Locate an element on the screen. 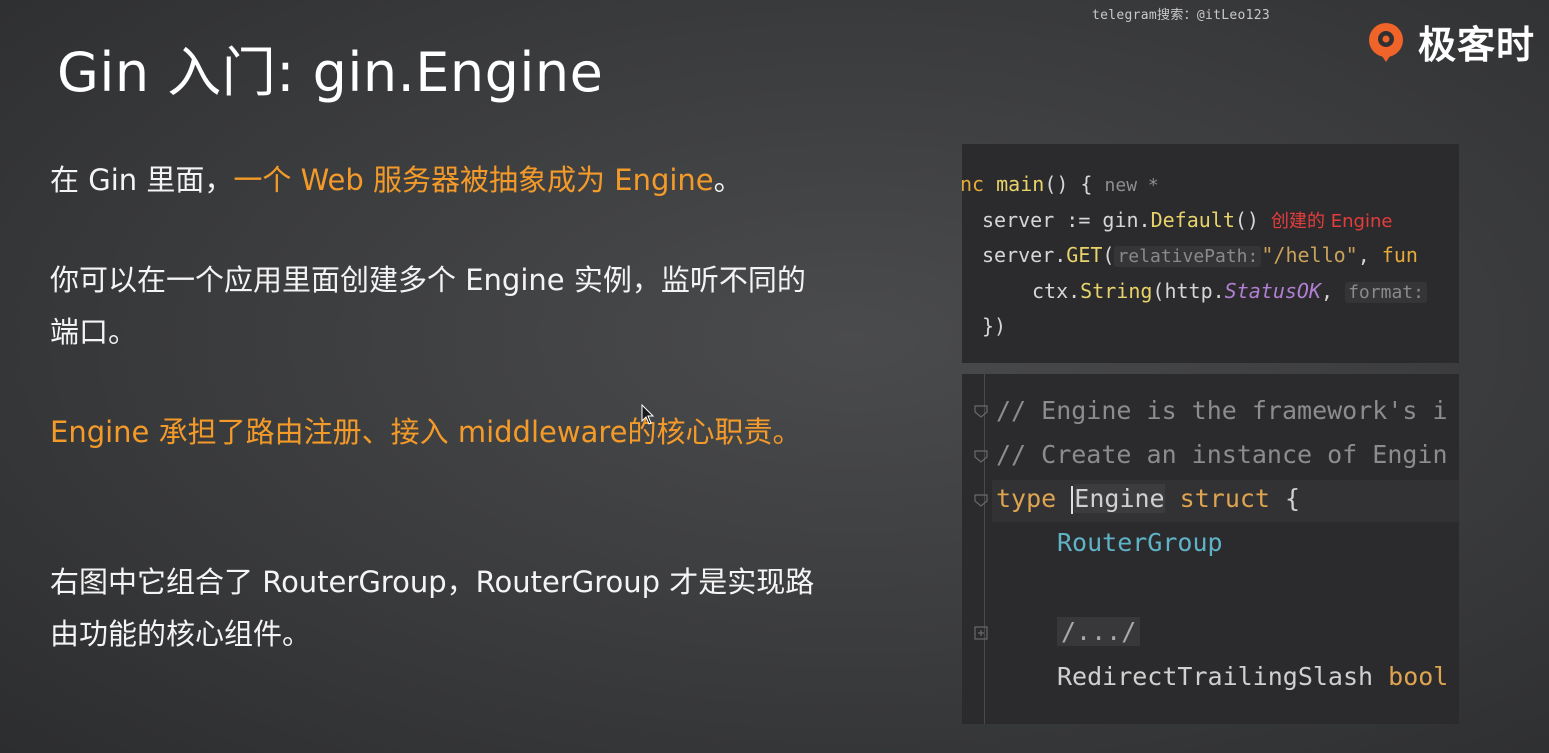 The image size is (1549, 753). code-keyword: struct is located at coordinates (1224, 498).